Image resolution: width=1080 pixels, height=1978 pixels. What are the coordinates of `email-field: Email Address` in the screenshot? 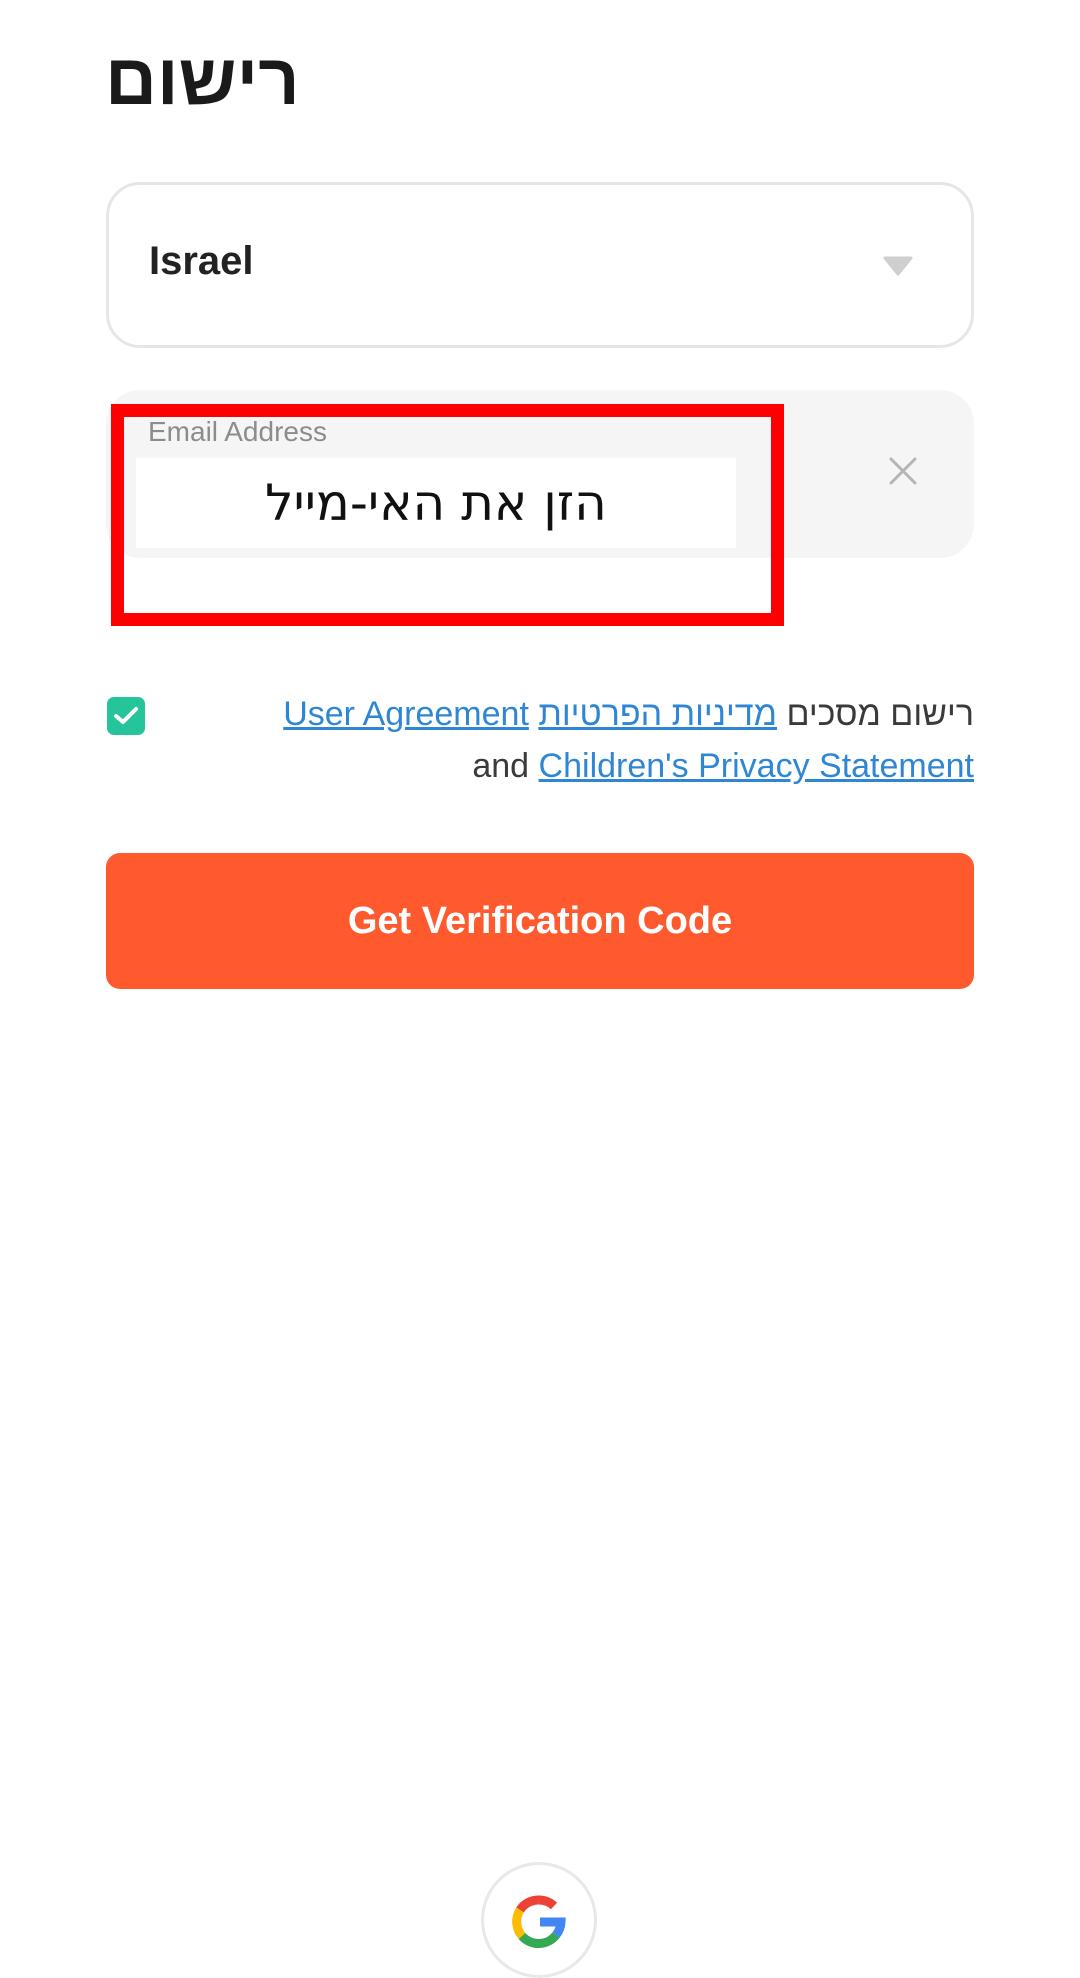 It's located at (540, 474).